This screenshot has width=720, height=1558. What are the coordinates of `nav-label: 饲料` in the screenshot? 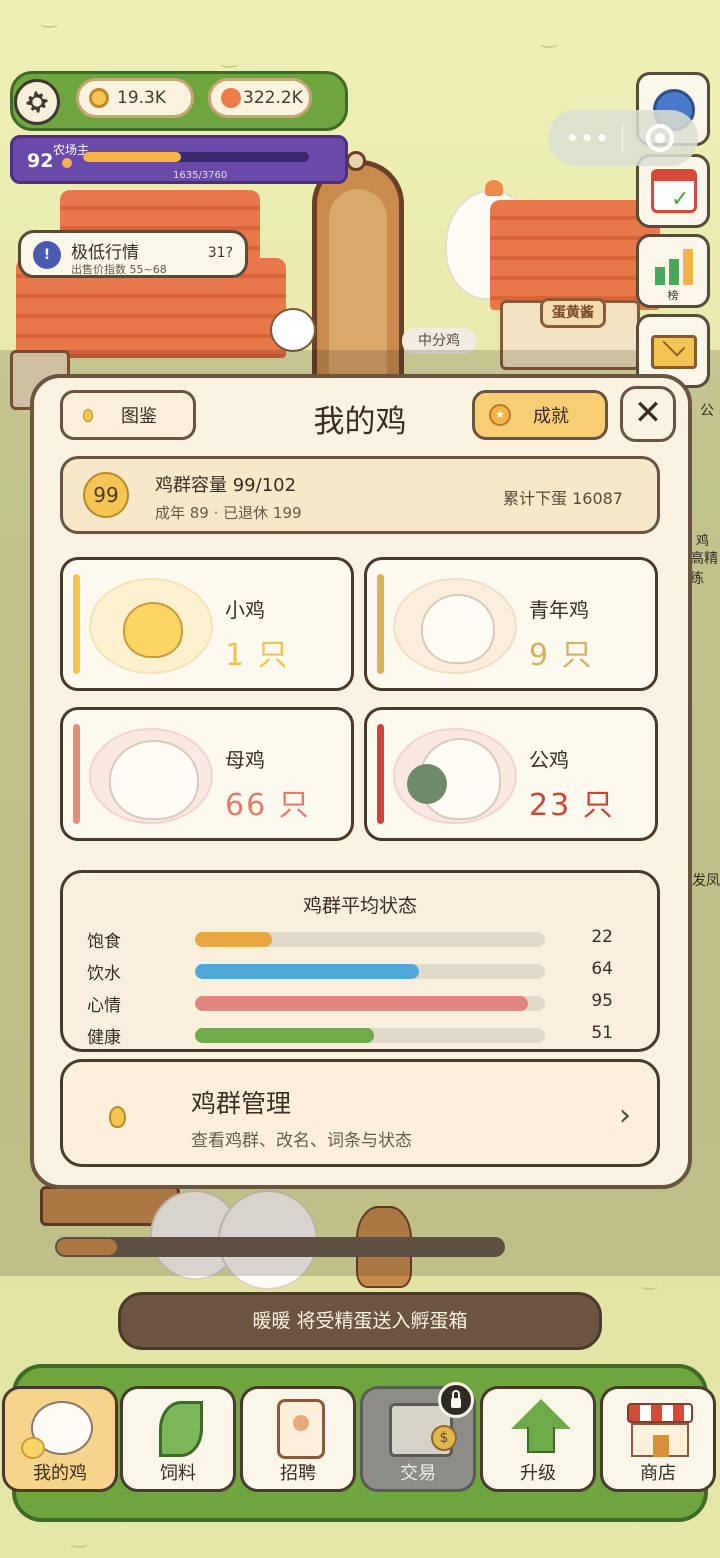 It's located at (178, 1473).